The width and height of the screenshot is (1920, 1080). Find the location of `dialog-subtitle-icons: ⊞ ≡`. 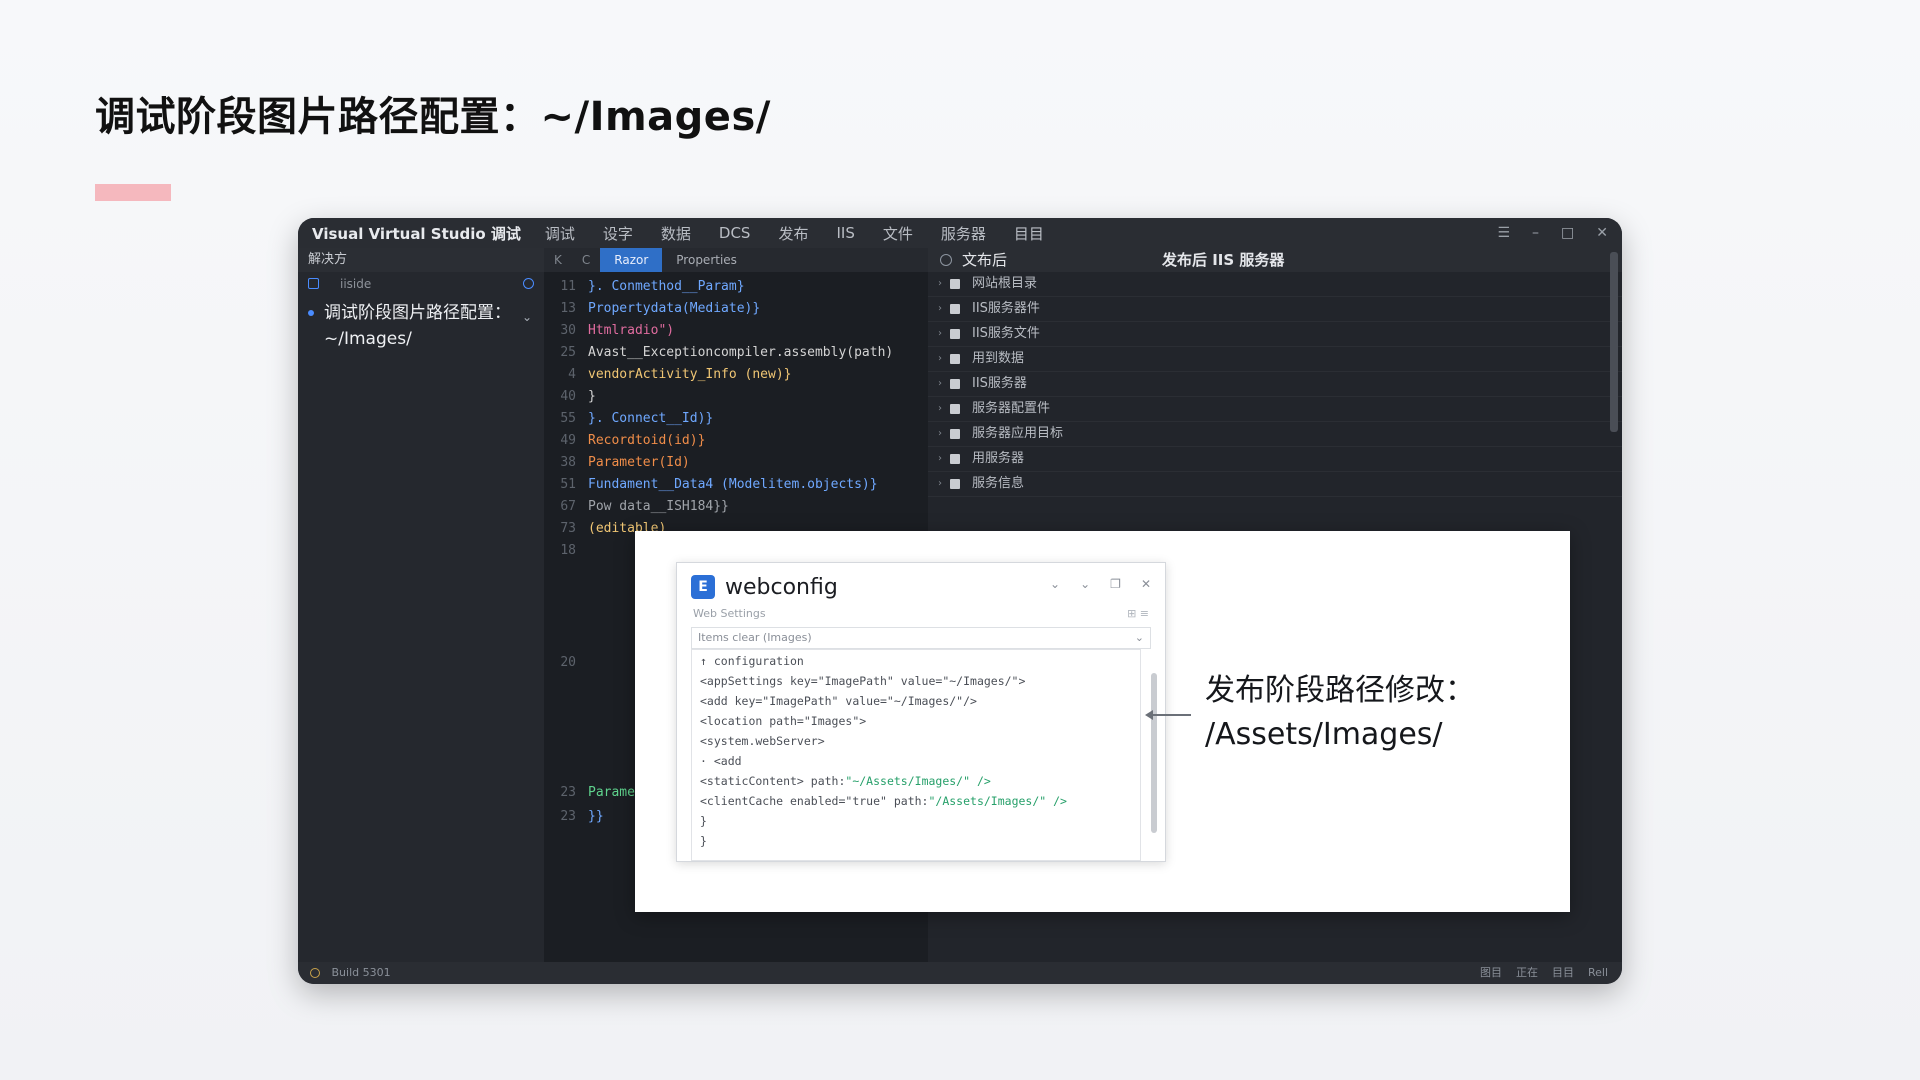

dialog-subtitle-icons: ⊞ ≡ is located at coordinates (1138, 613).